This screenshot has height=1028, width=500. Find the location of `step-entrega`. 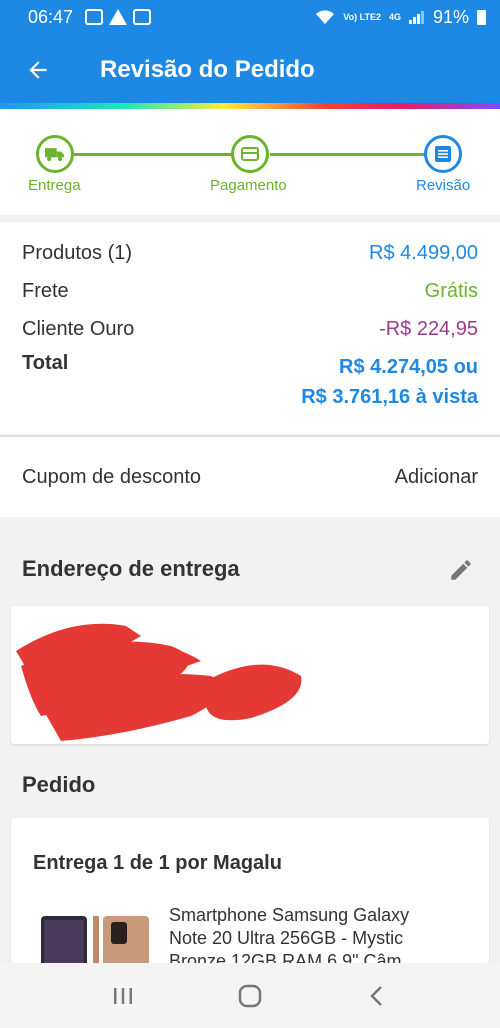

step-entrega is located at coordinates (55, 154).